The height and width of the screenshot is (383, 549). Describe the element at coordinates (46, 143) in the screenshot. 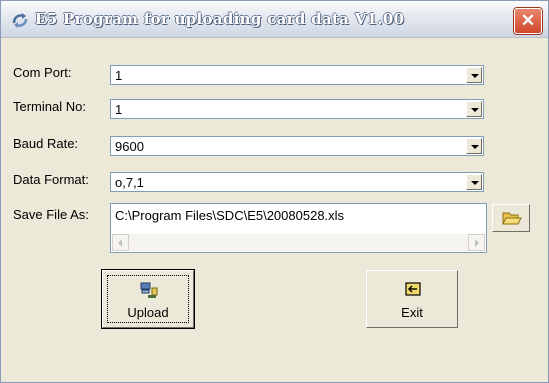

I see `baud-rate-label: Baud Rate:` at that location.